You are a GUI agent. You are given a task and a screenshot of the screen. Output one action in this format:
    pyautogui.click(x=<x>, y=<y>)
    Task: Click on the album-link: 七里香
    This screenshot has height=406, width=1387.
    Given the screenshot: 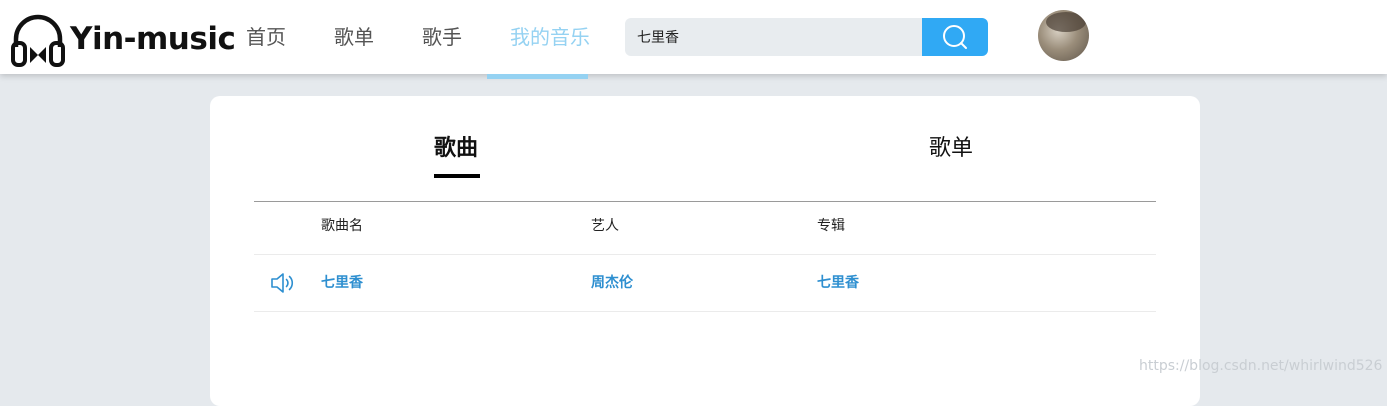 What is the action you would take?
    pyautogui.click(x=838, y=283)
    